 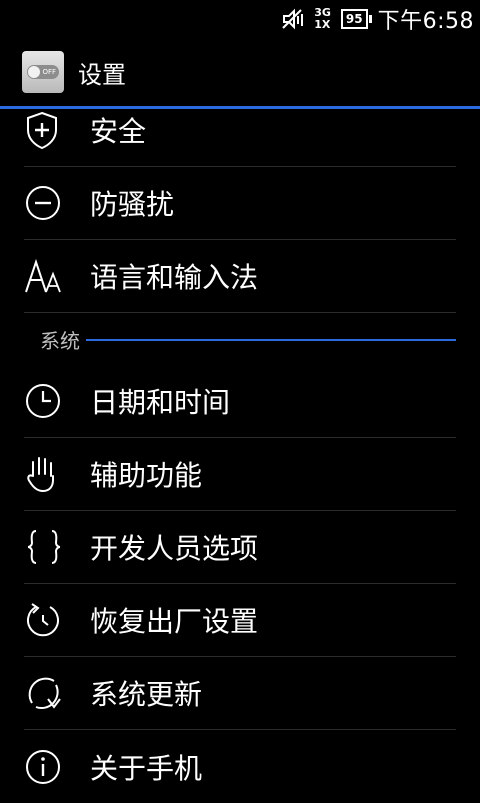 What do you see at coordinates (322, 24) in the screenshot?
I see `network-type-bottom: 1X` at bounding box center [322, 24].